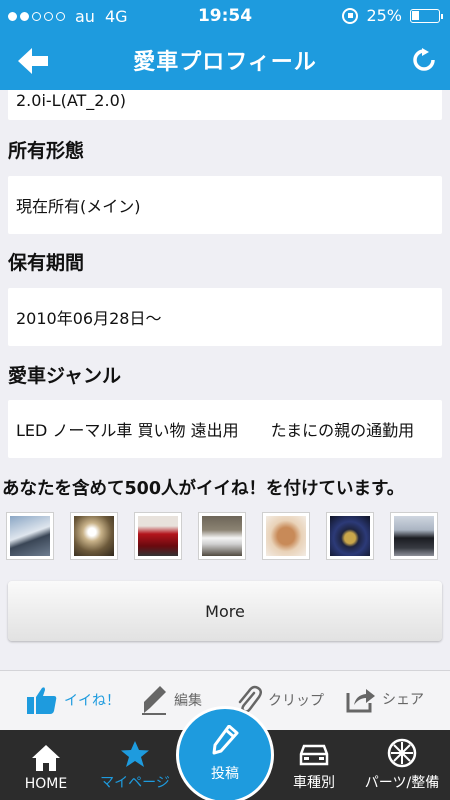 The height and width of the screenshot is (800, 450). I want to click on thumb-white-sedan, so click(222, 536).